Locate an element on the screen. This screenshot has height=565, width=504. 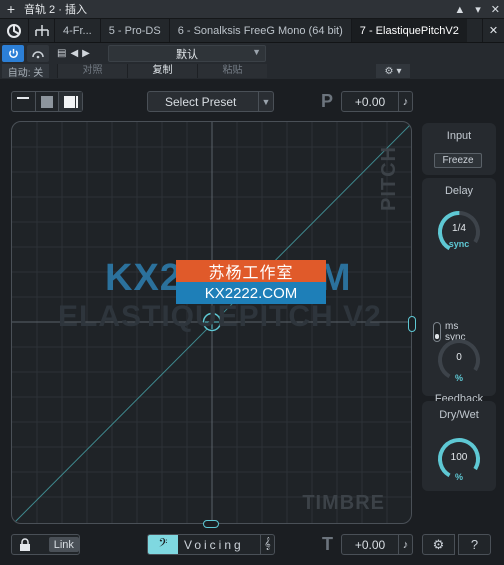
automation-status-label: 自动: 关 is located at coordinates (25, 71).